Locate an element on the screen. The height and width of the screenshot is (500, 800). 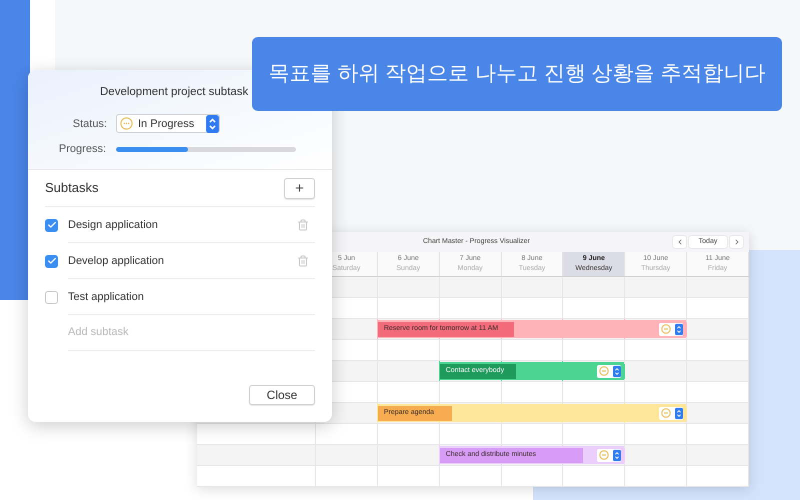
banner-text: 목표를 하위 작업으로 나누고 진행 상황을 추적합니다 is located at coordinates (517, 74).